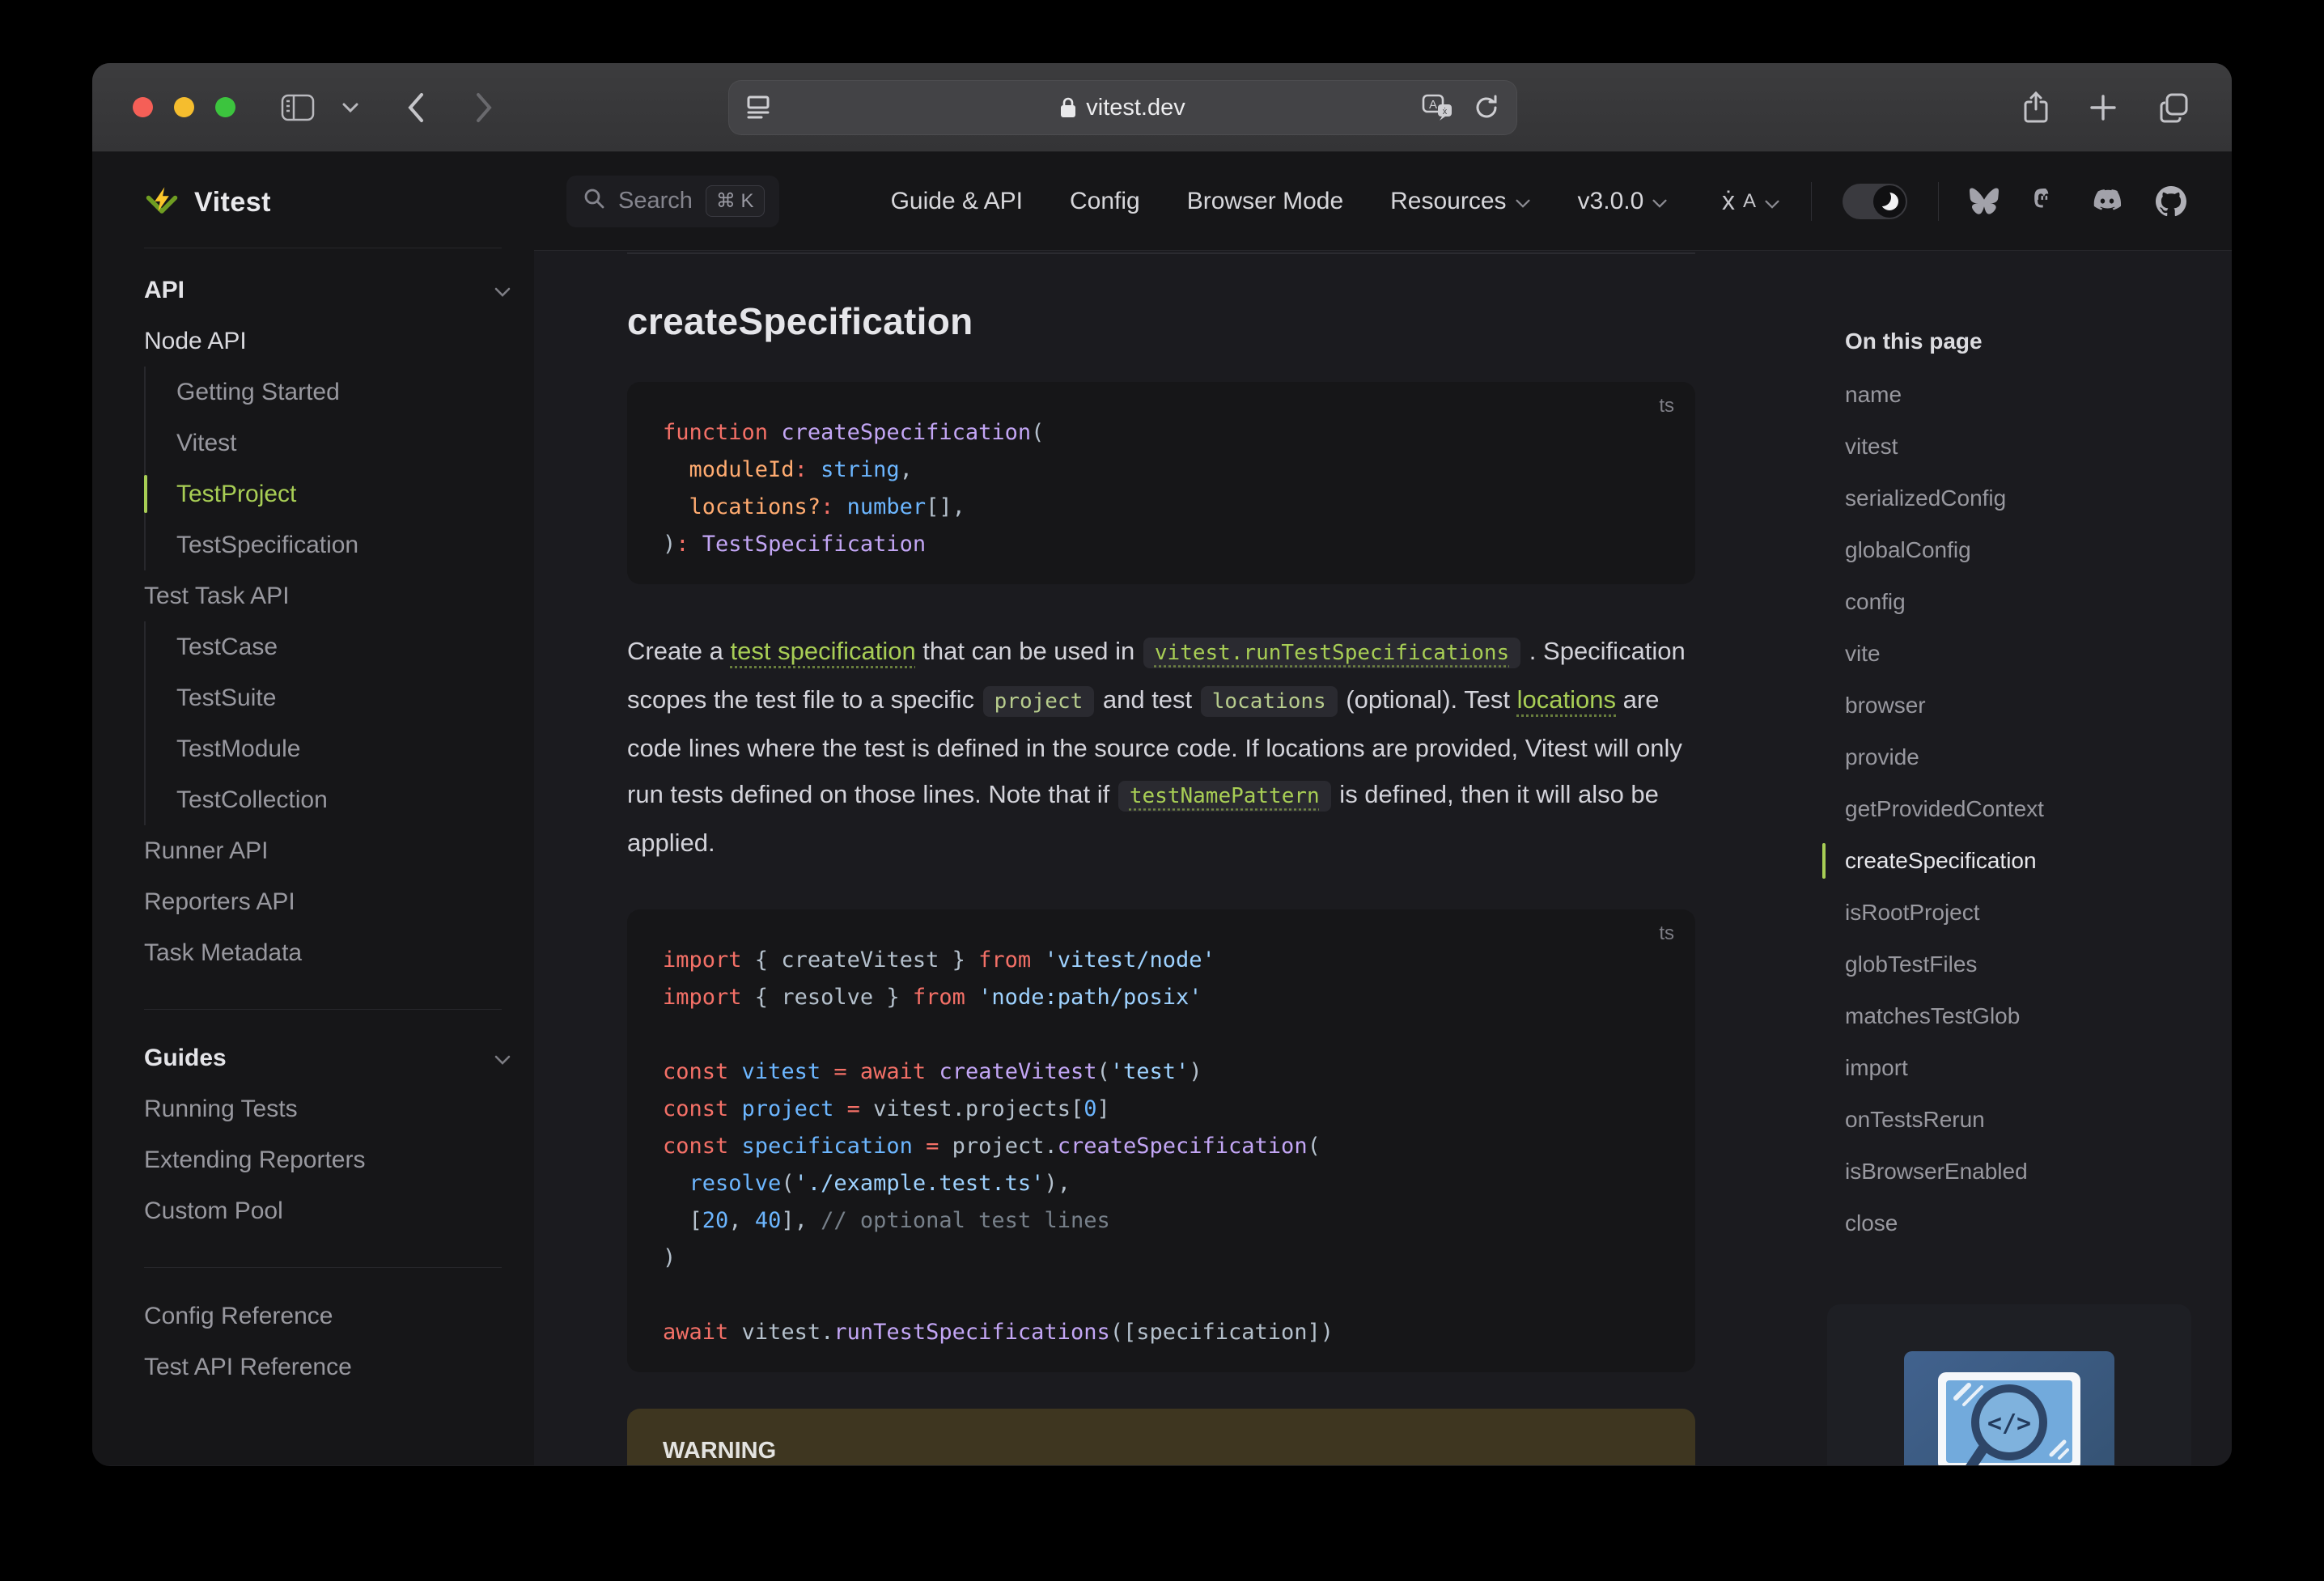 The height and width of the screenshot is (1581, 2324). Describe the element at coordinates (720, 1451) in the screenshot. I see `warning-label: WARNING` at that location.